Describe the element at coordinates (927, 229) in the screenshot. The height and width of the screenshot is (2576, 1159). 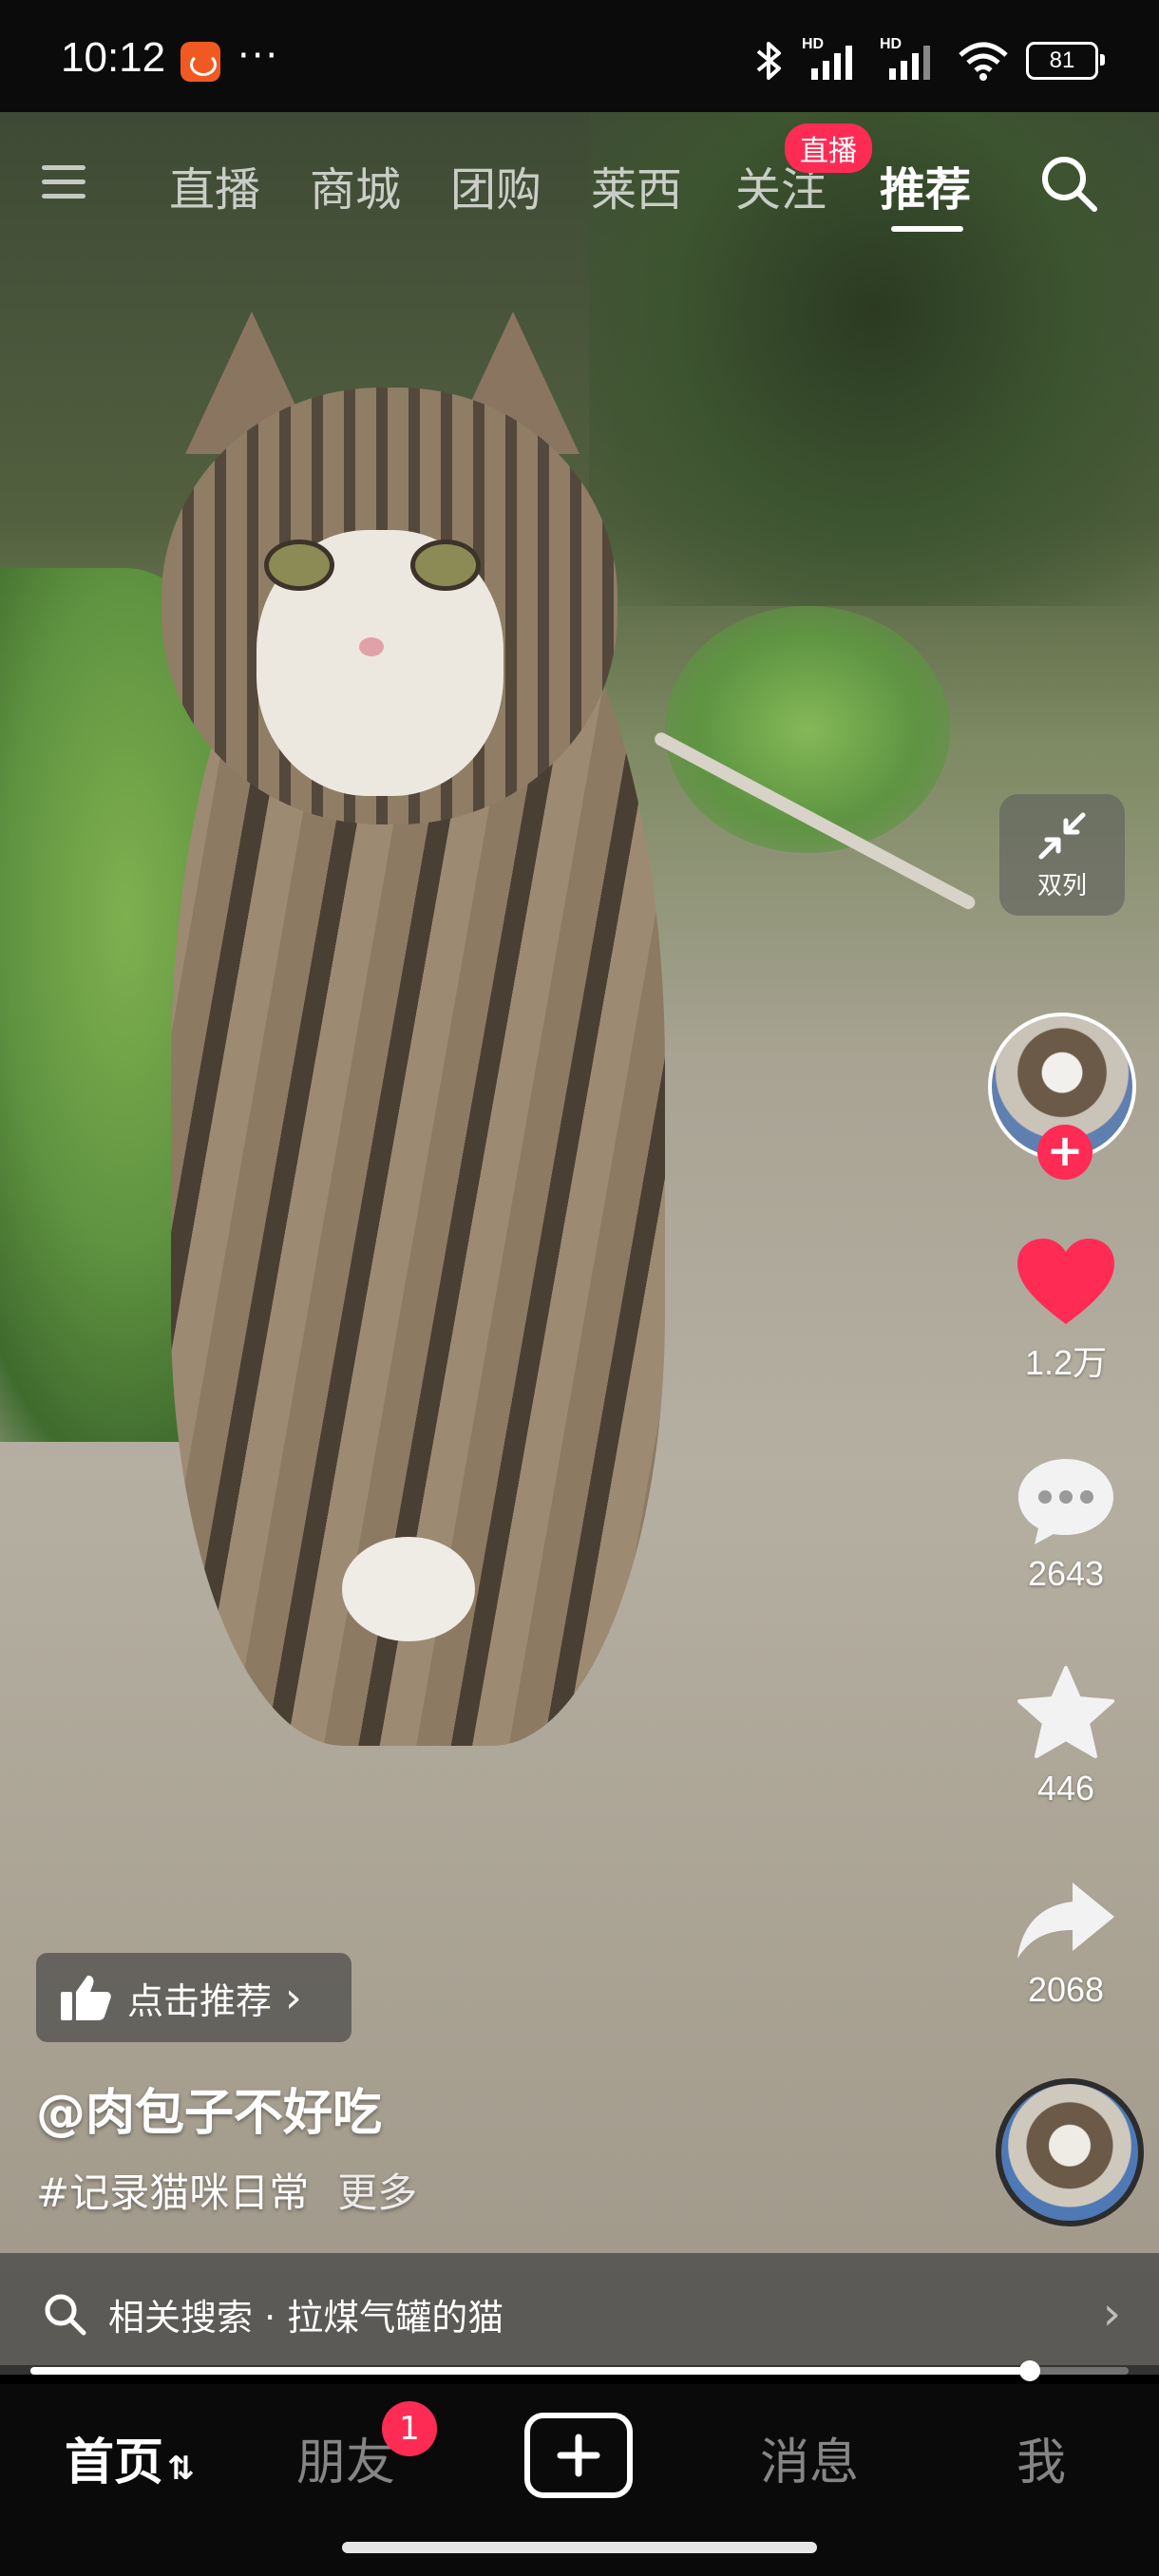
I see `active-tab-indicator` at that location.